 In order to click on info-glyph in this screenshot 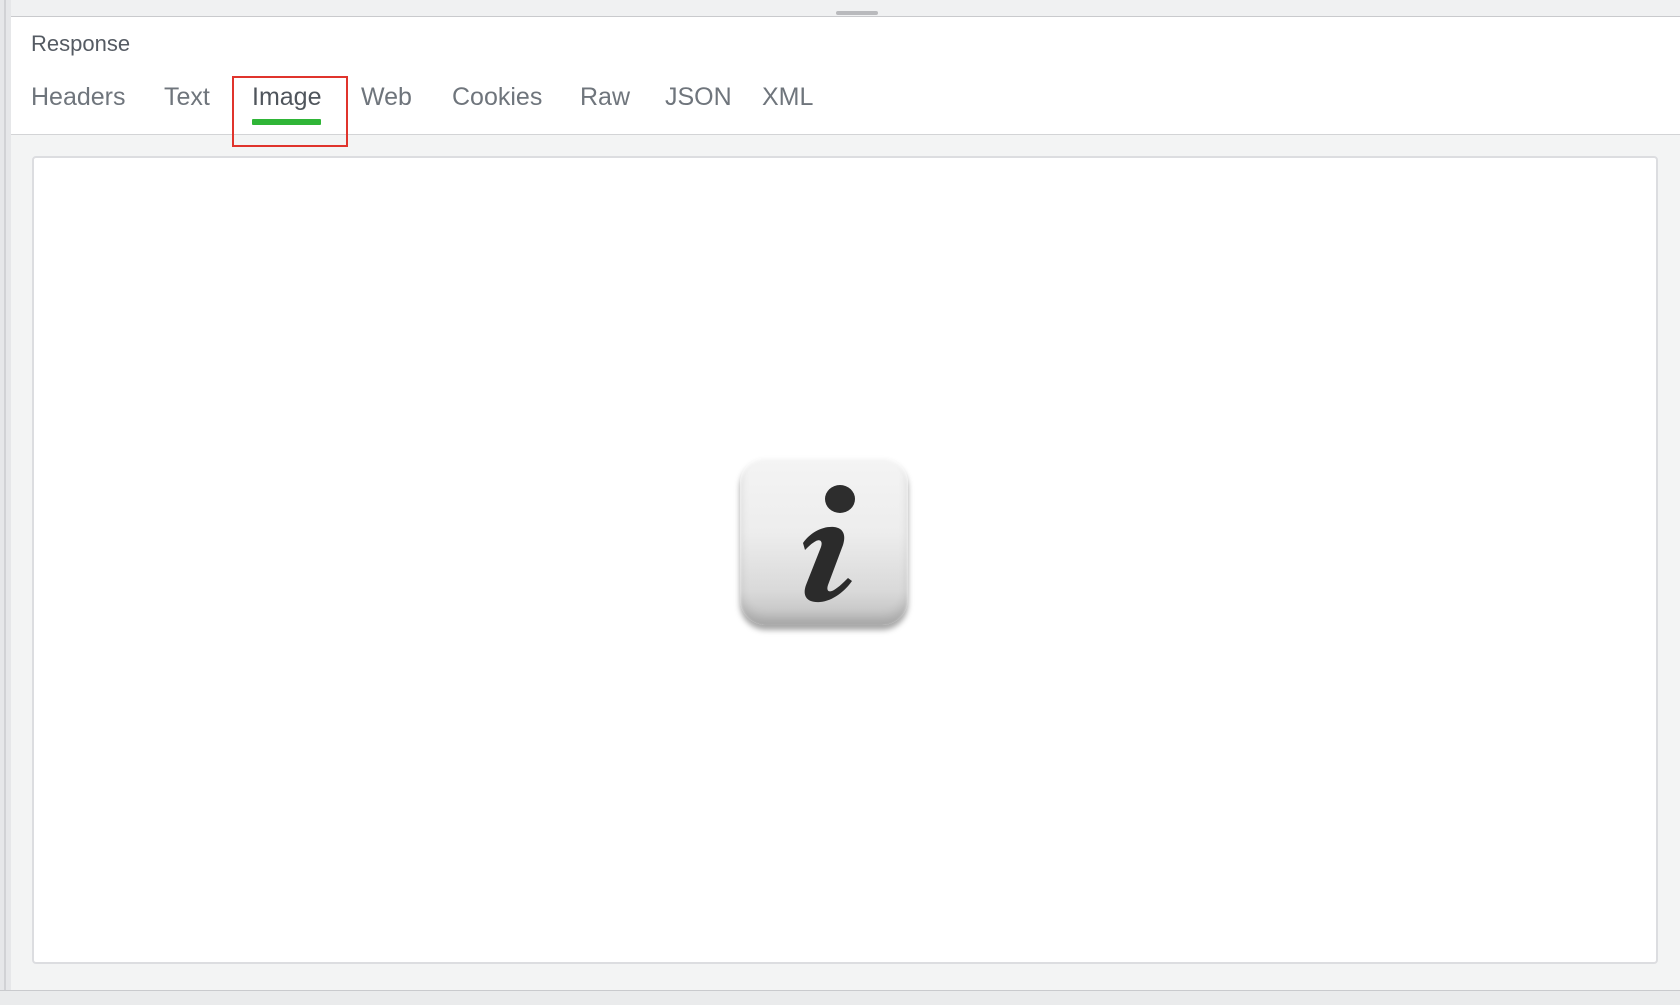, I will do `click(829, 544)`.